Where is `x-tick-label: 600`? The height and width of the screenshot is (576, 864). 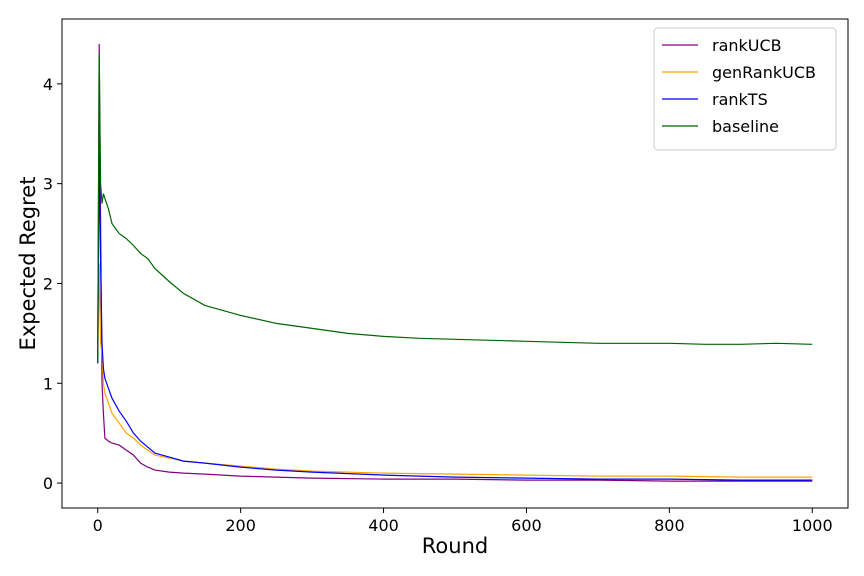
x-tick-label: 600 is located at coordinates (526, 525).